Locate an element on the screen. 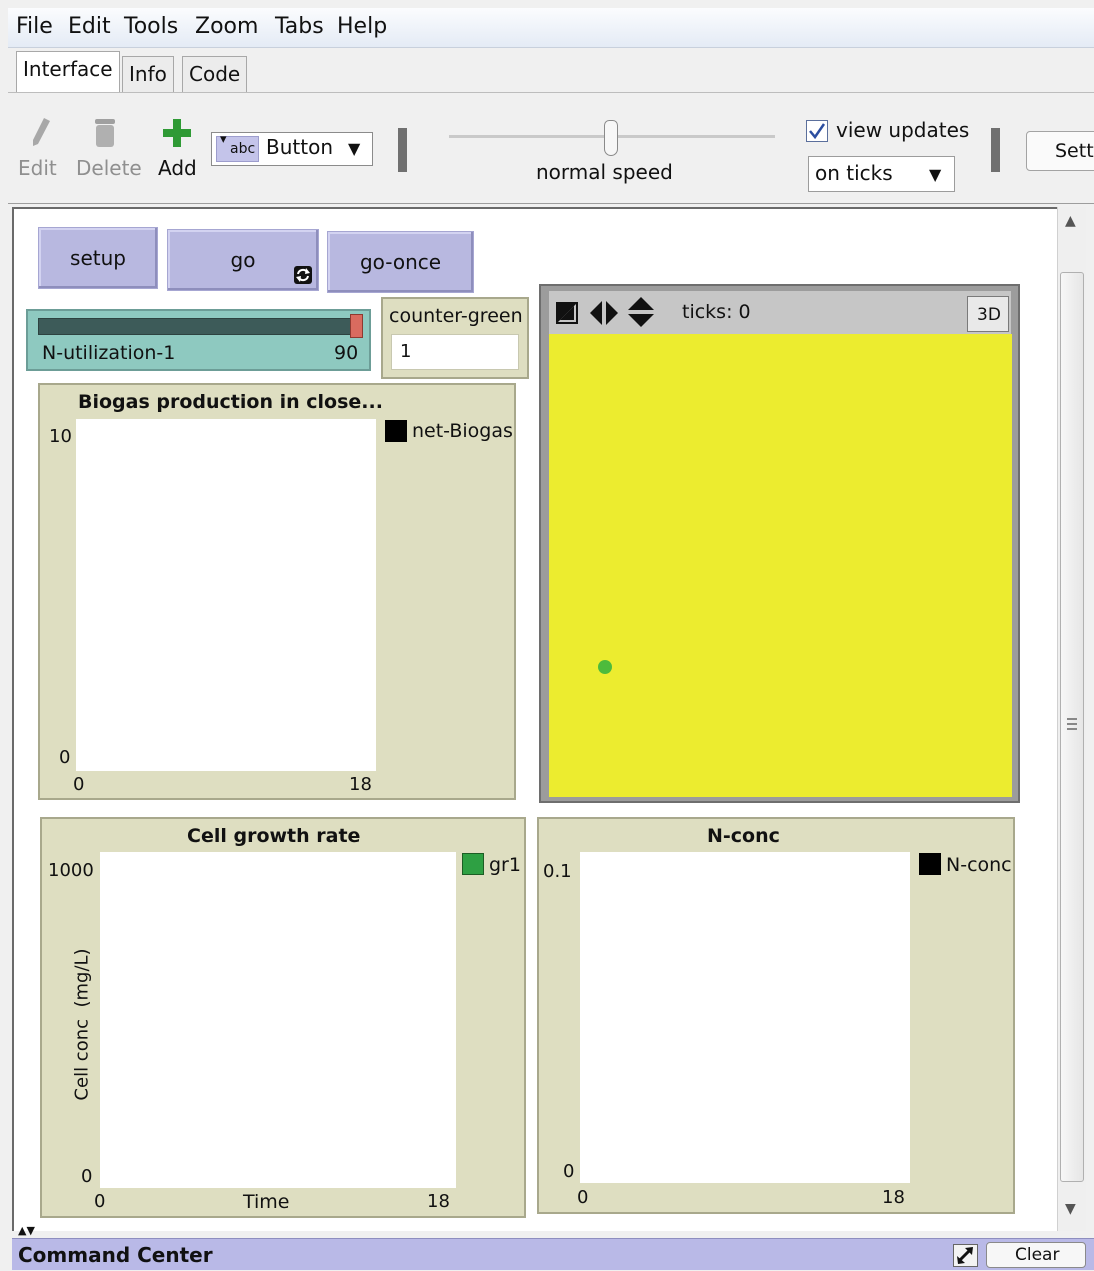  view-updates-checkbox is located at coordinates (817, 131).